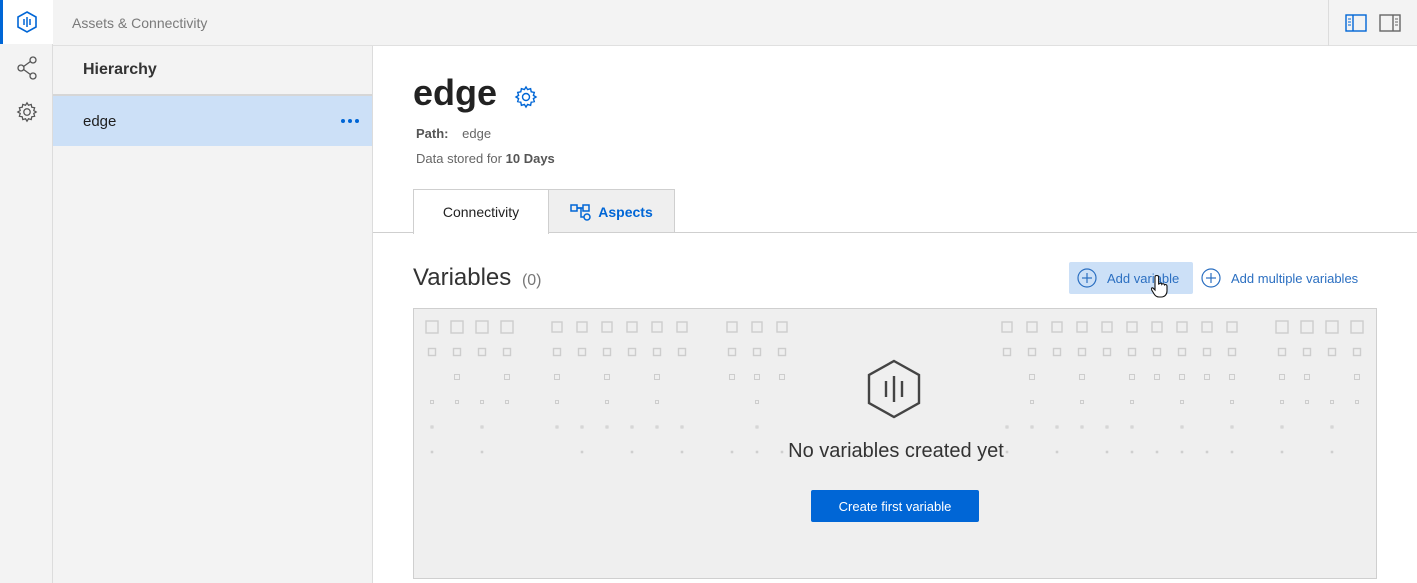  Describe the element at coordinates (530, 158) in the screenshot. I see `retention-value: 10 Days` at that location.